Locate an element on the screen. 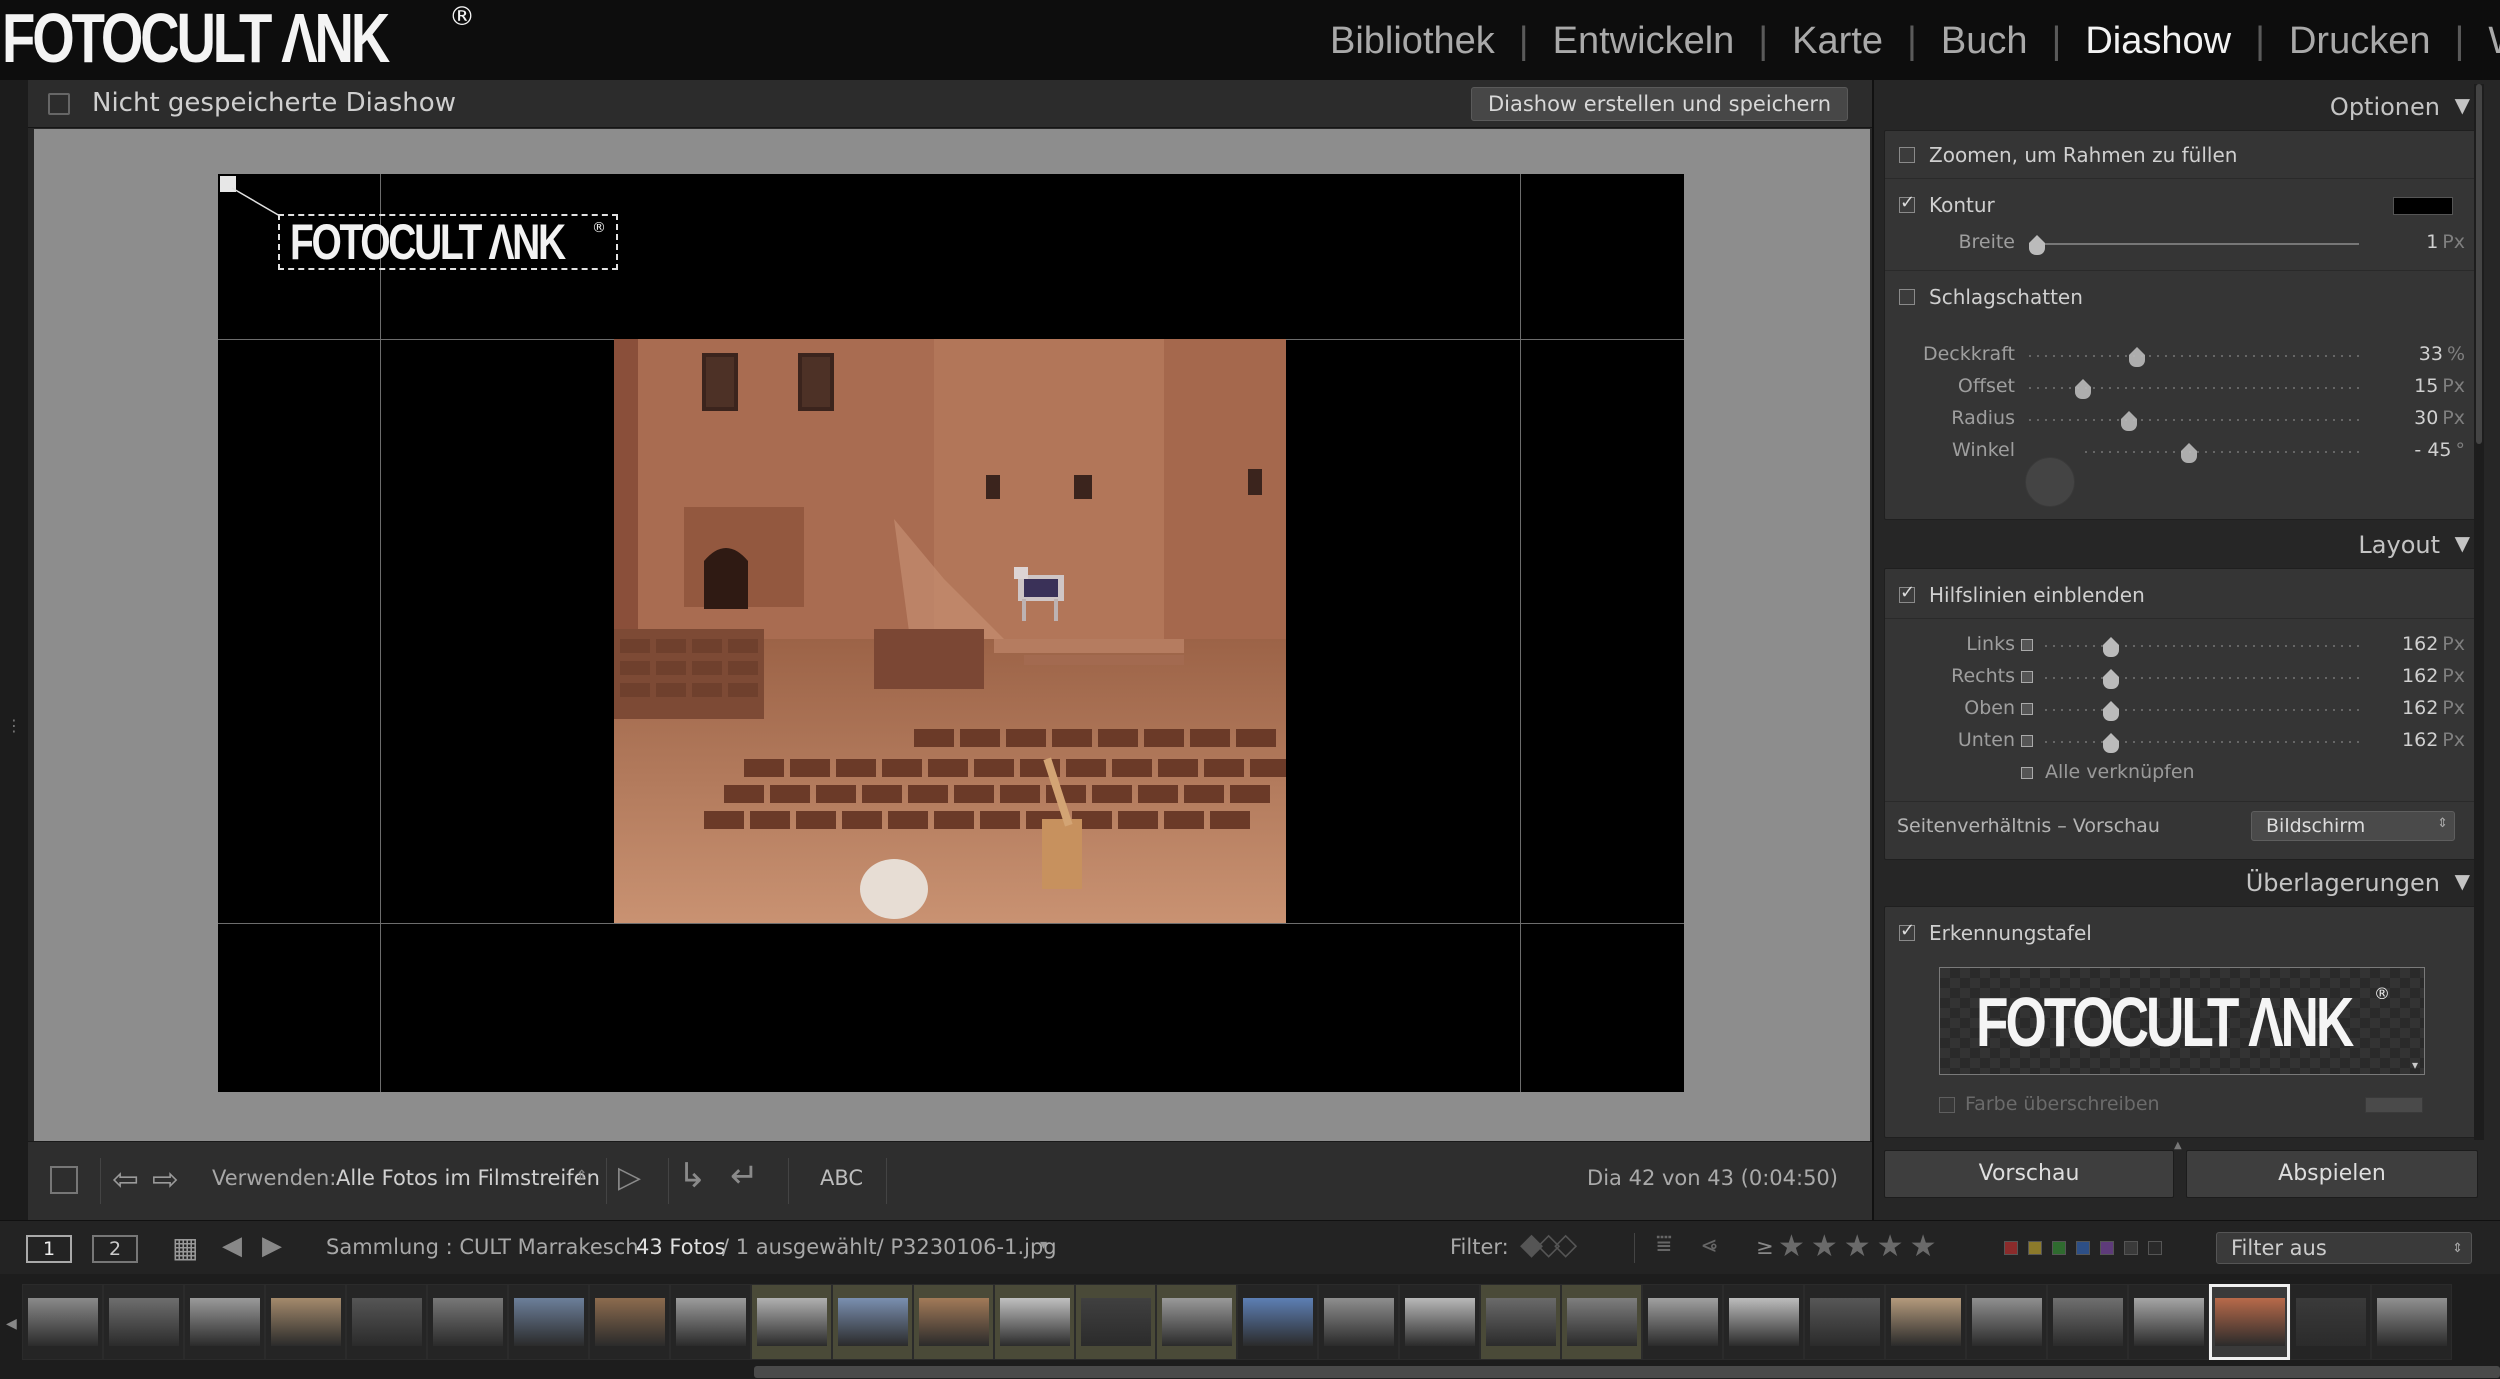 Image resolution: width=2500 pixels, height=1379 pixels. border-color-swatch is located at coordinates (2423, 206).